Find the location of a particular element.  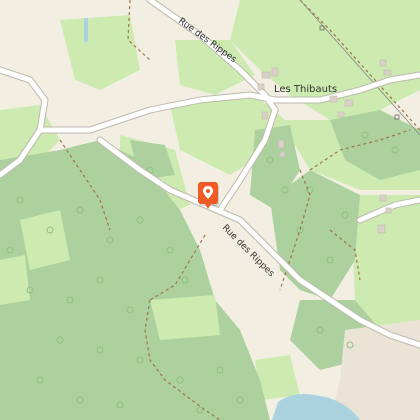

place-label-hamlet: Les Thibauts is located at coordinates (305, 89).